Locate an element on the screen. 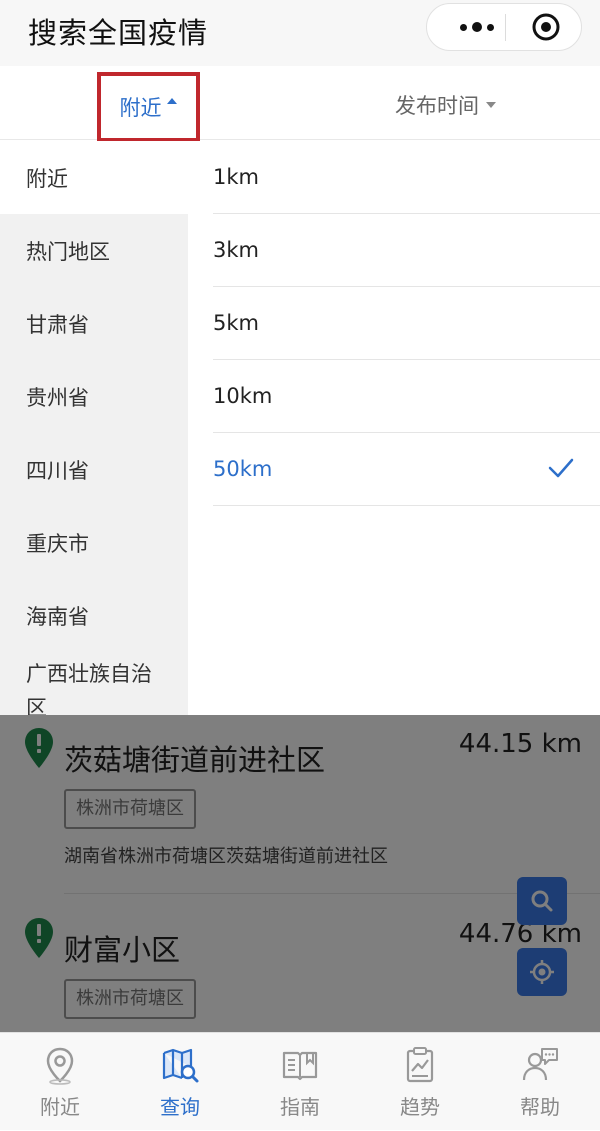 Image resolution: width=600 pixels, height=1131 pixels. guide-book-icon is located at coordinates (300, 1066).